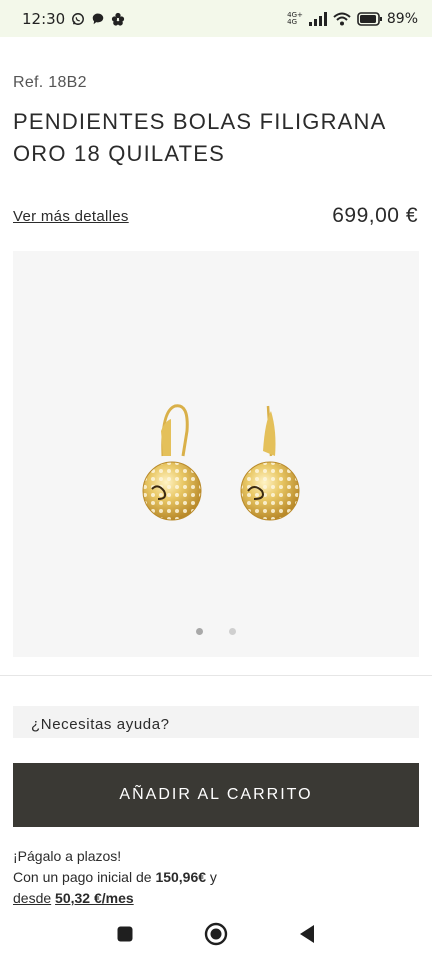  Describe the element at coordinates (67, 856) in the screenshot. I see `financing-headline: ¡Págalo a plazos!` at that location.